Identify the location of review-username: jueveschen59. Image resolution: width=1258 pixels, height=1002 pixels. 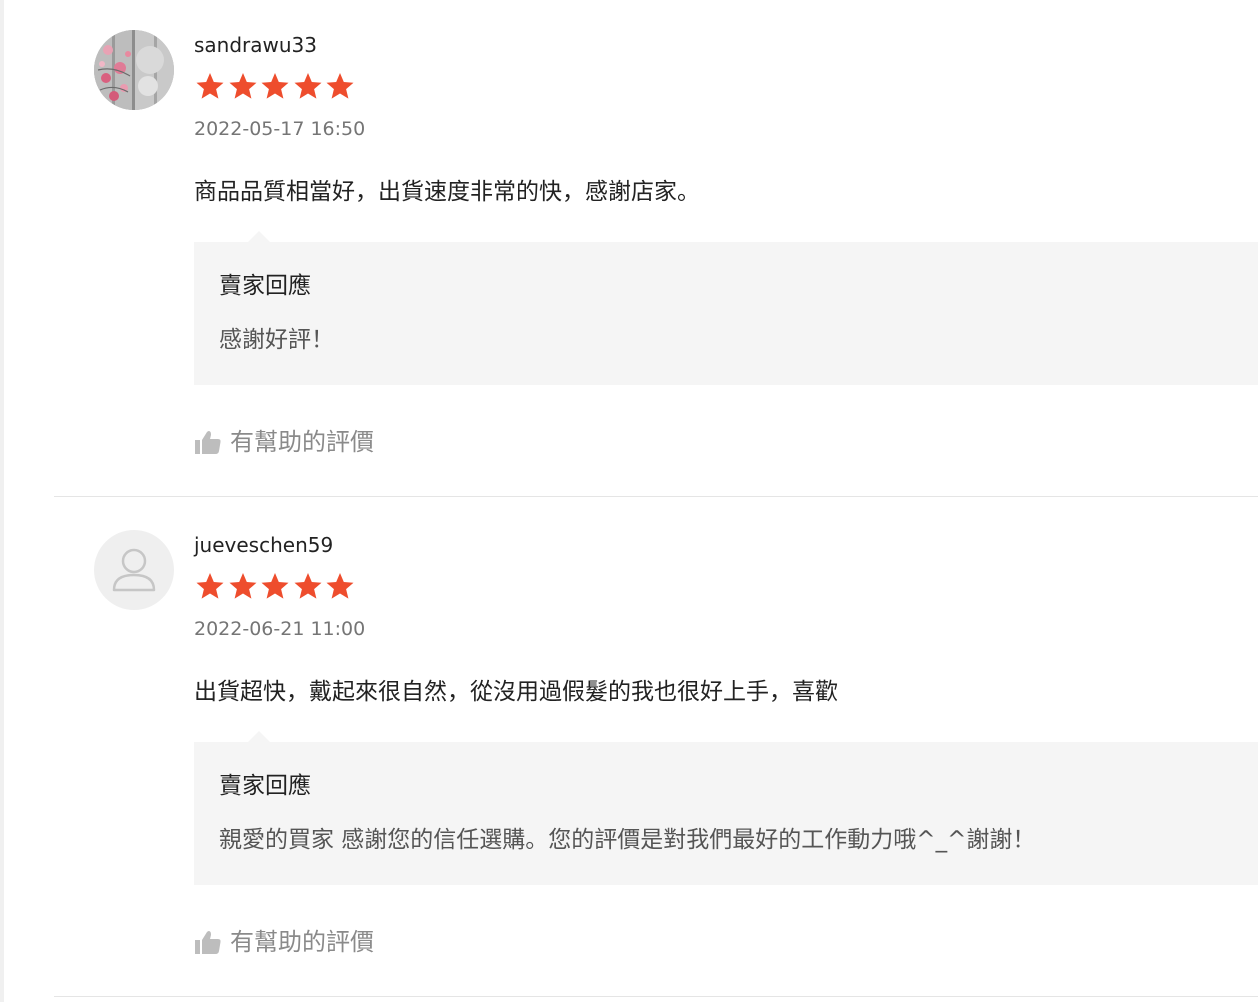
(264, 545).